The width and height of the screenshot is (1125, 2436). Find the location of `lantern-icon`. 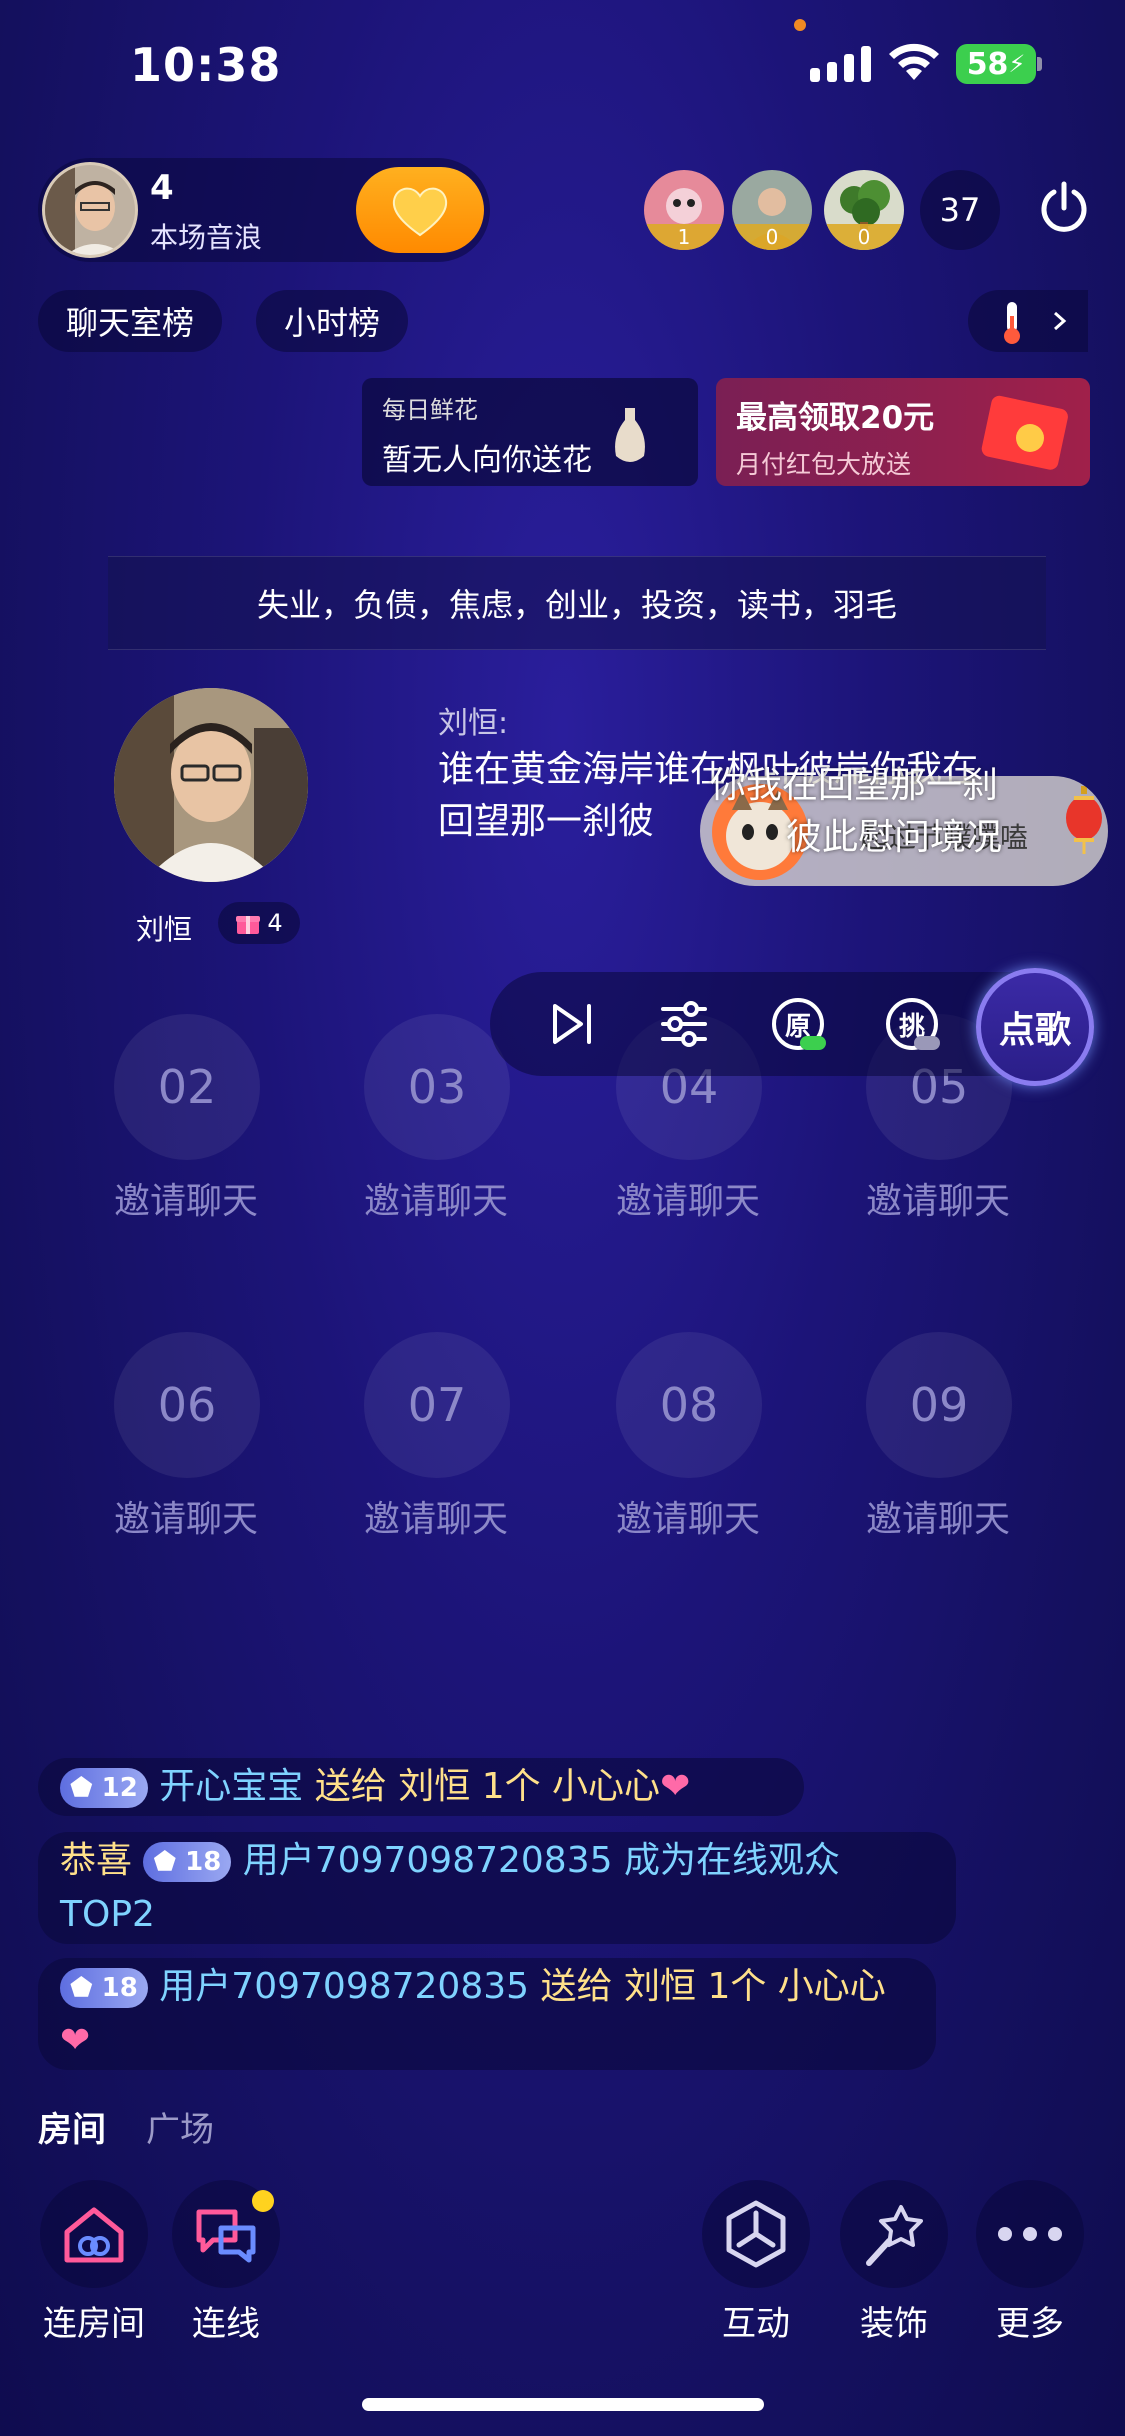

lantern-icon is located at coordinates (1084, 820).